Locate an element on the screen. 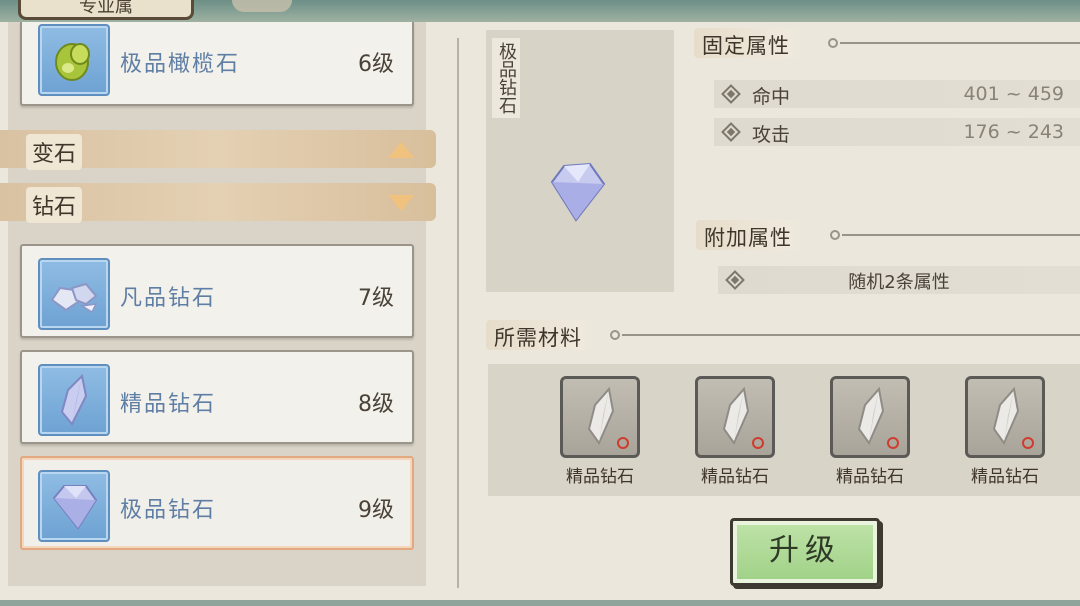 The width and height of the screenshot is (1080, 606). list-item-level: 8级 is located at coordinates (376, 404).